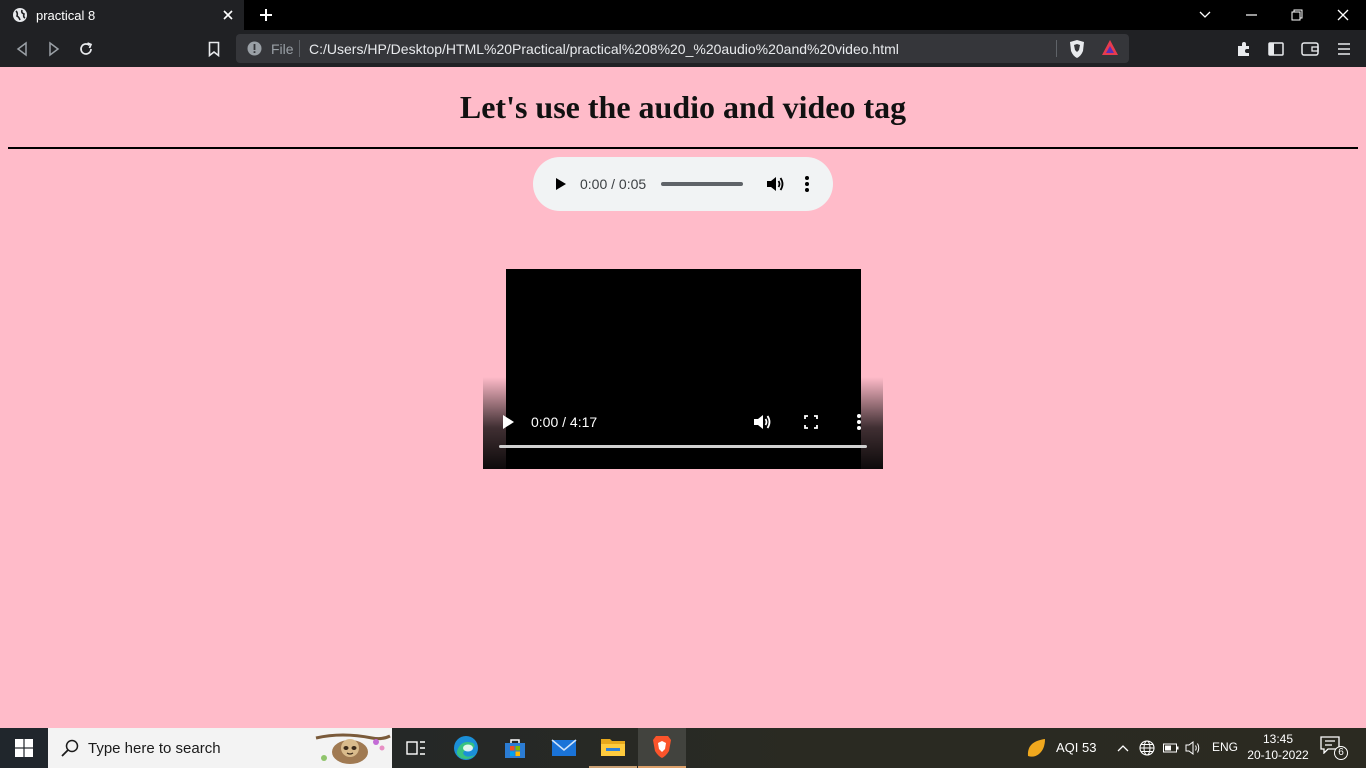 Image resolution: width=1366 pixels, height=768 pixels. I want to click on mail-app-button, so click(564, 748).